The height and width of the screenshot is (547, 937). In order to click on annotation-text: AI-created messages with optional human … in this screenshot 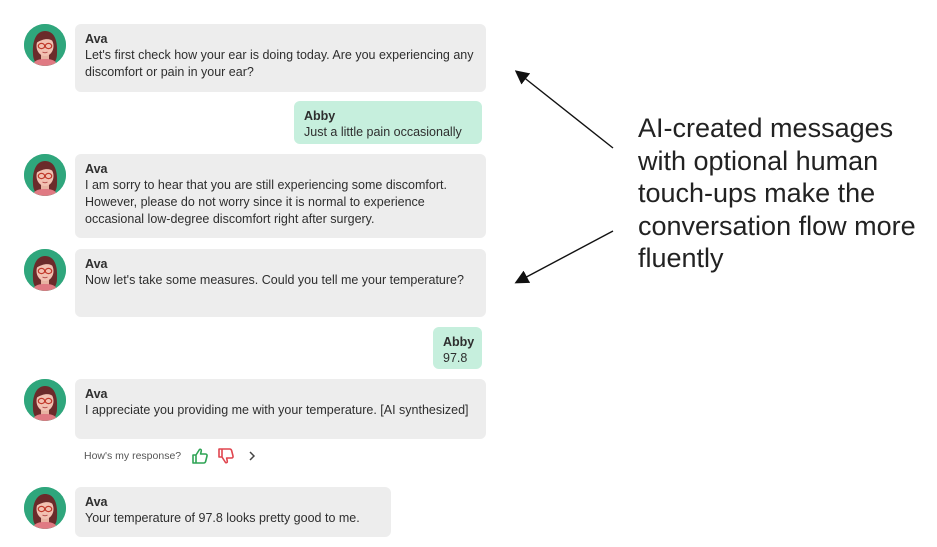, I will do `click(777, 193)`.